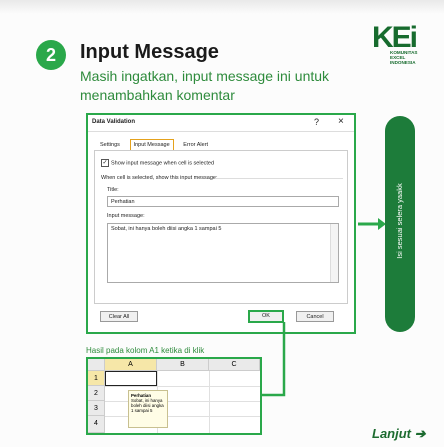  I want to click on checkbox-checked-icon: ✓, so click(105, 163).